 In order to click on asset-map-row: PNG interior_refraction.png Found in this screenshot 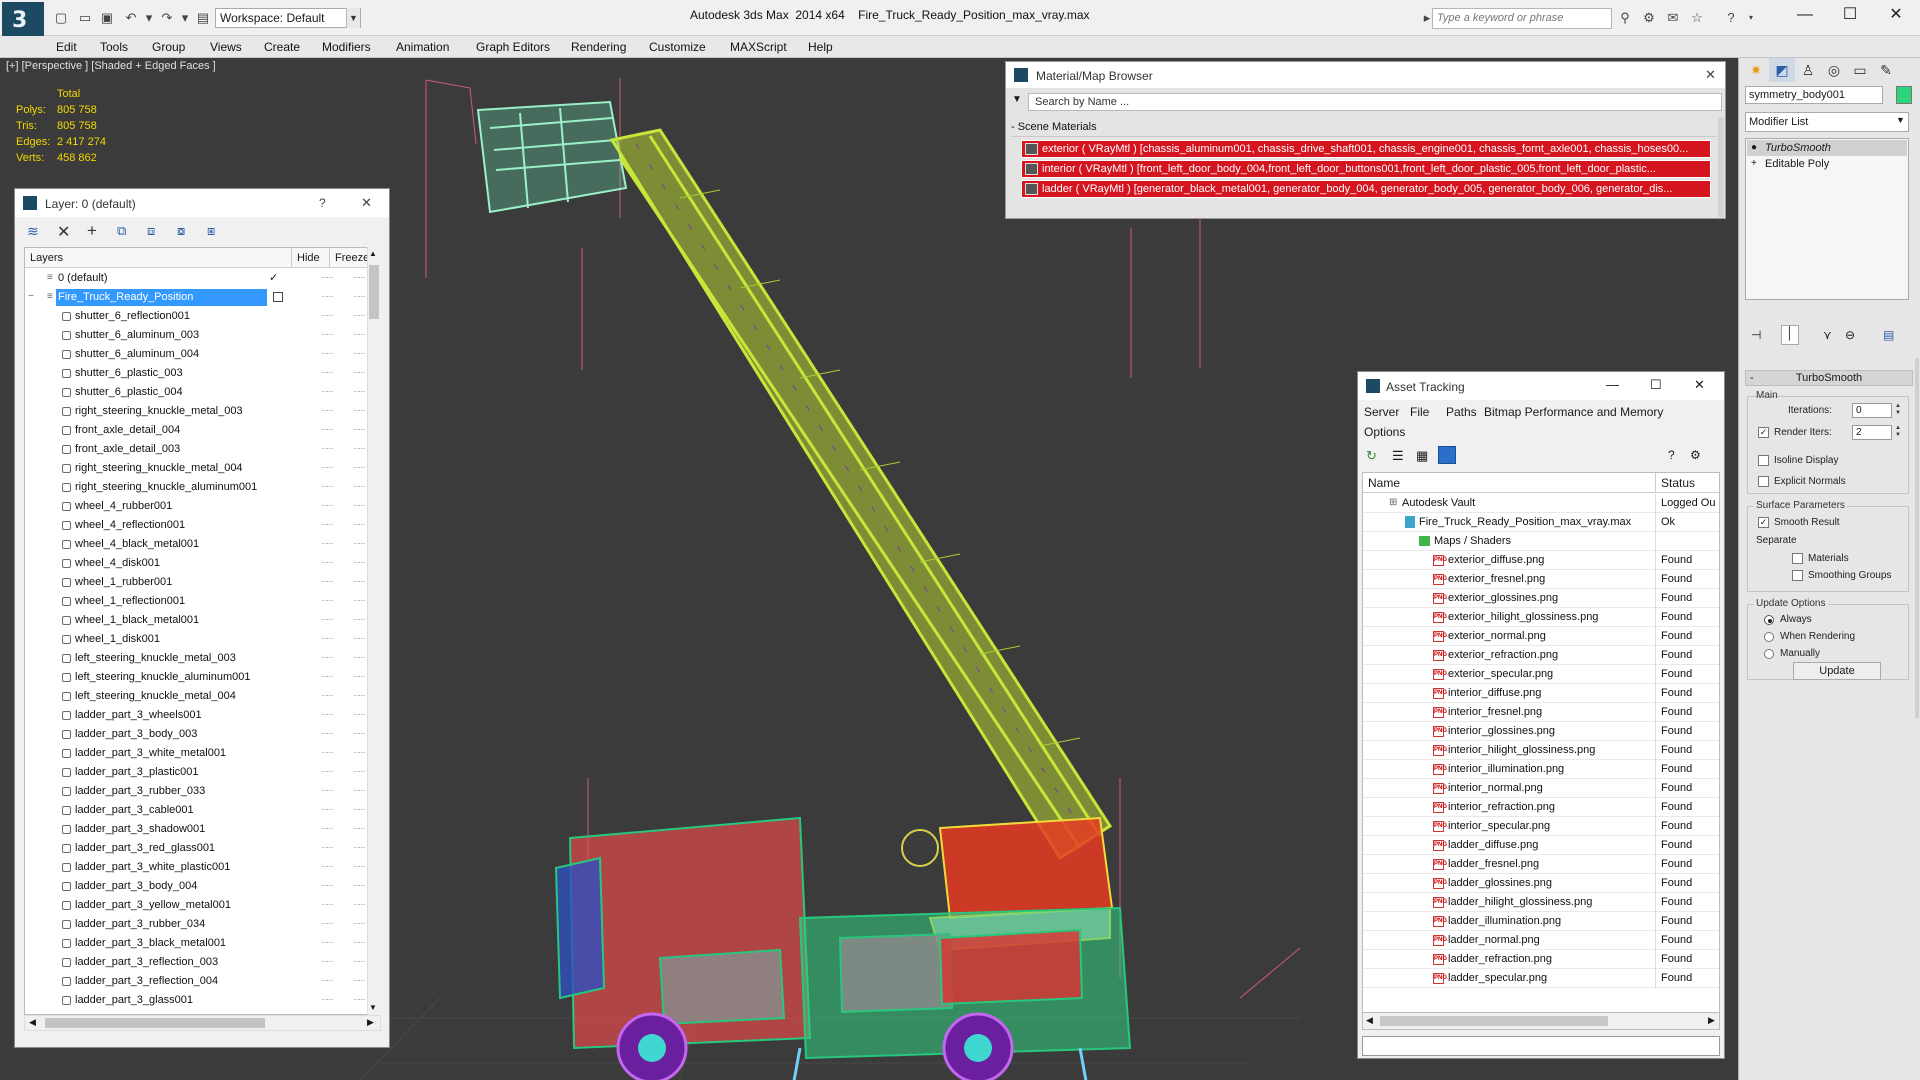, I will do `click(1541, 807)`.